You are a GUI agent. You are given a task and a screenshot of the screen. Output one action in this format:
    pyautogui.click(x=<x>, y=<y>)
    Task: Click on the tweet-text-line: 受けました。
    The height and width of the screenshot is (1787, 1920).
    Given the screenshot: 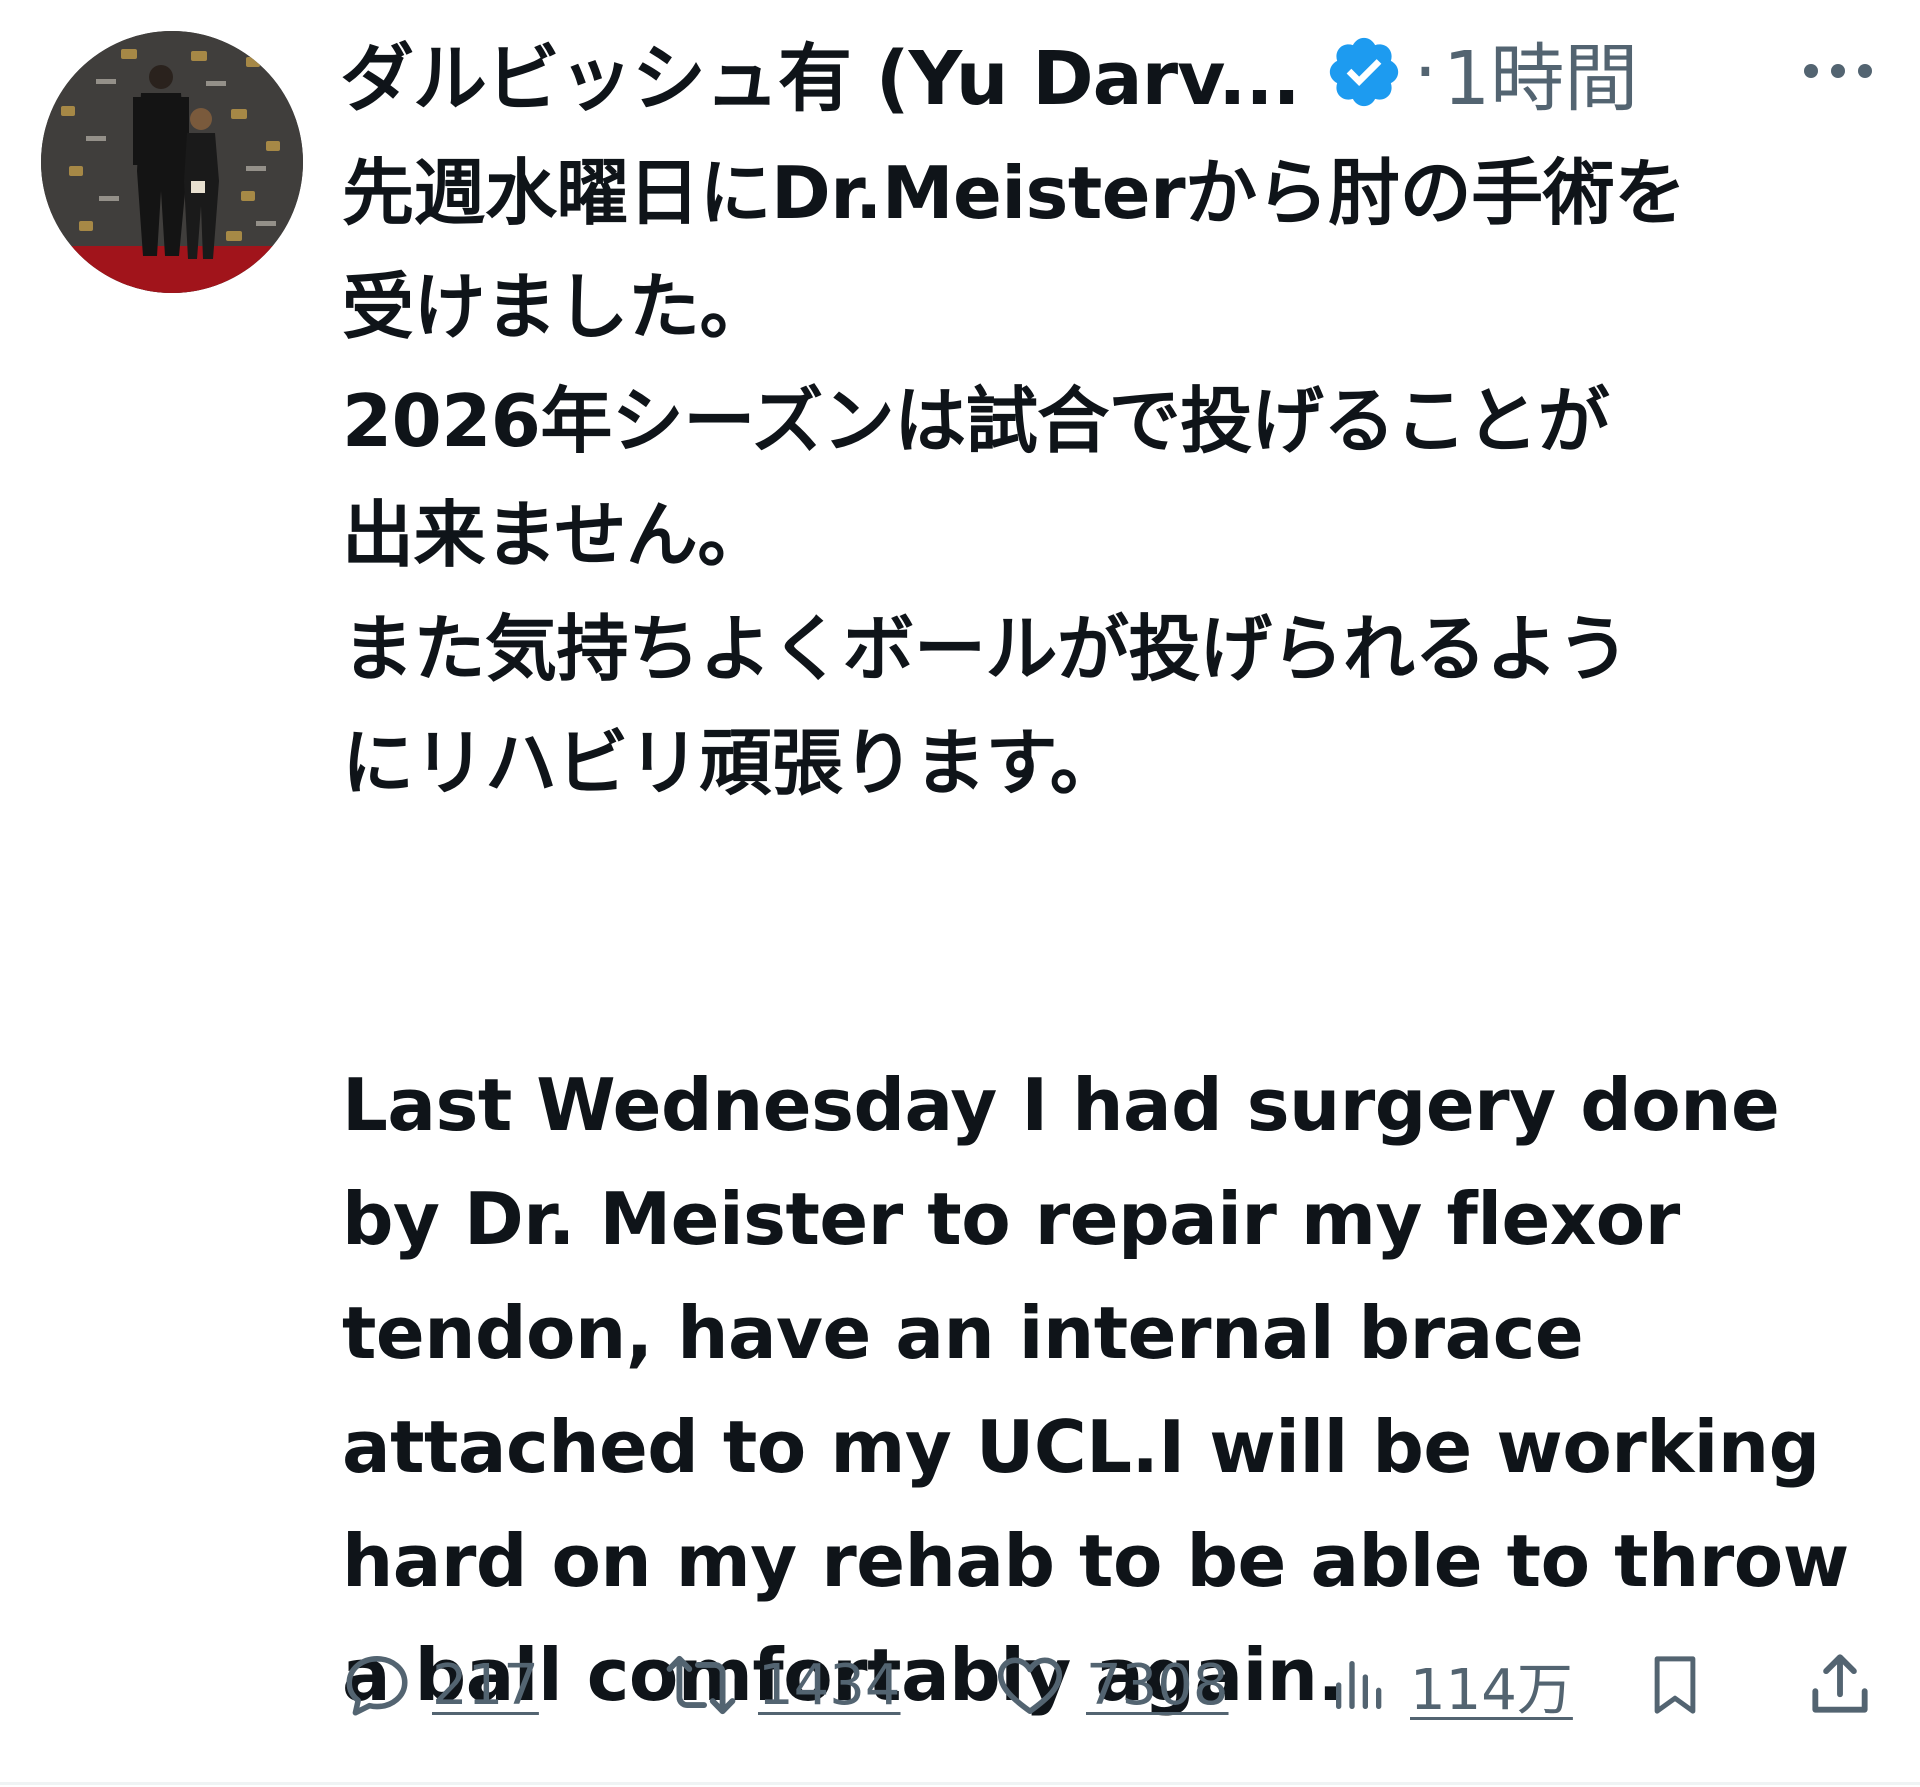 What is the action you would take?
    pyautogui.click(x=557, y=307)
    